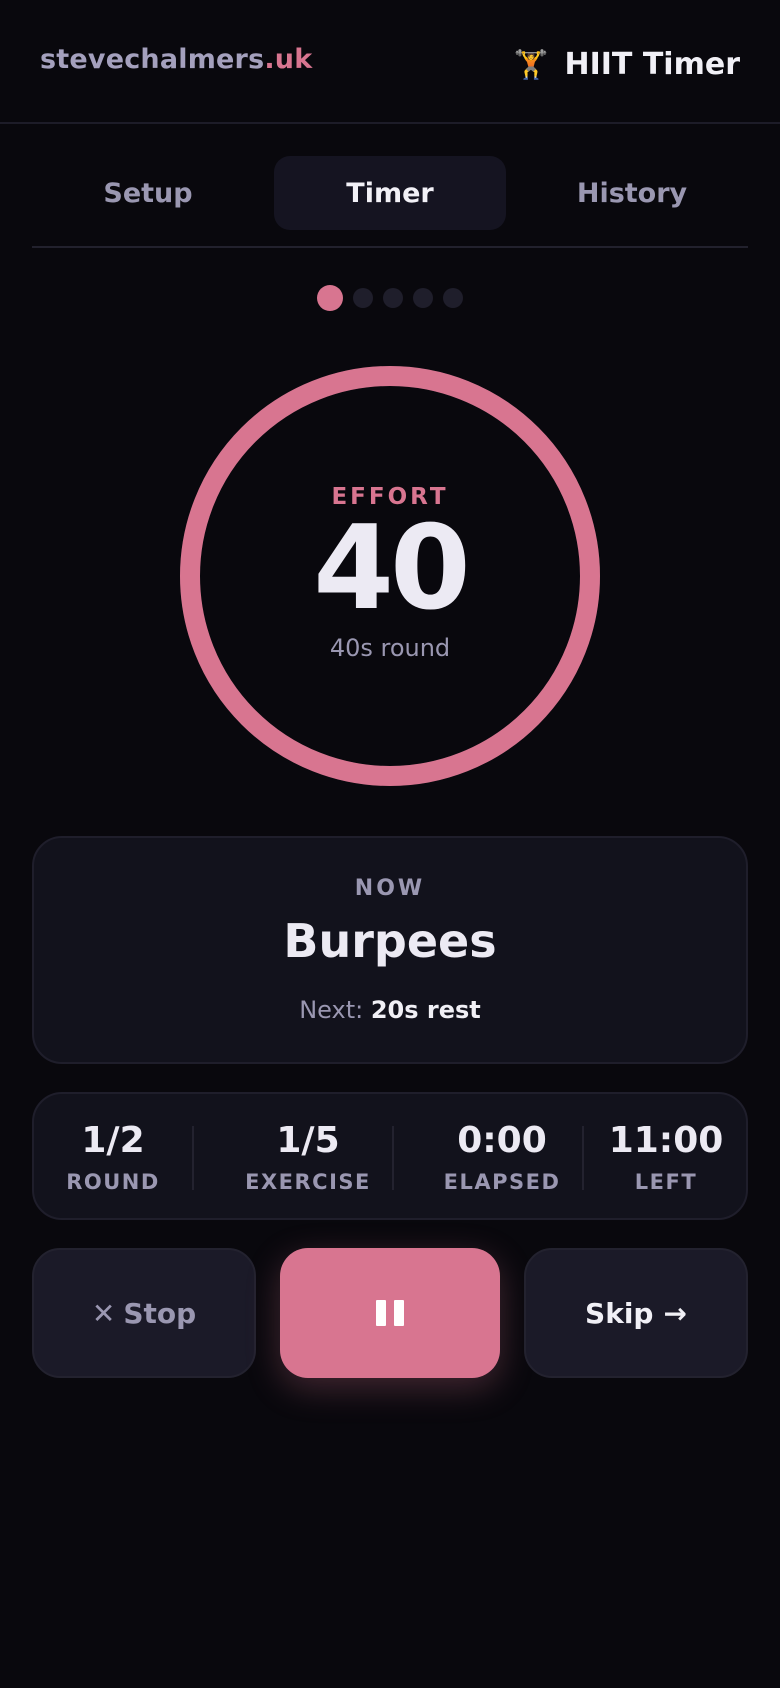 Image resolution: width=780 pixels, height=1688 pixels. I want to click on countdown-value: 40, so click(391, 568).